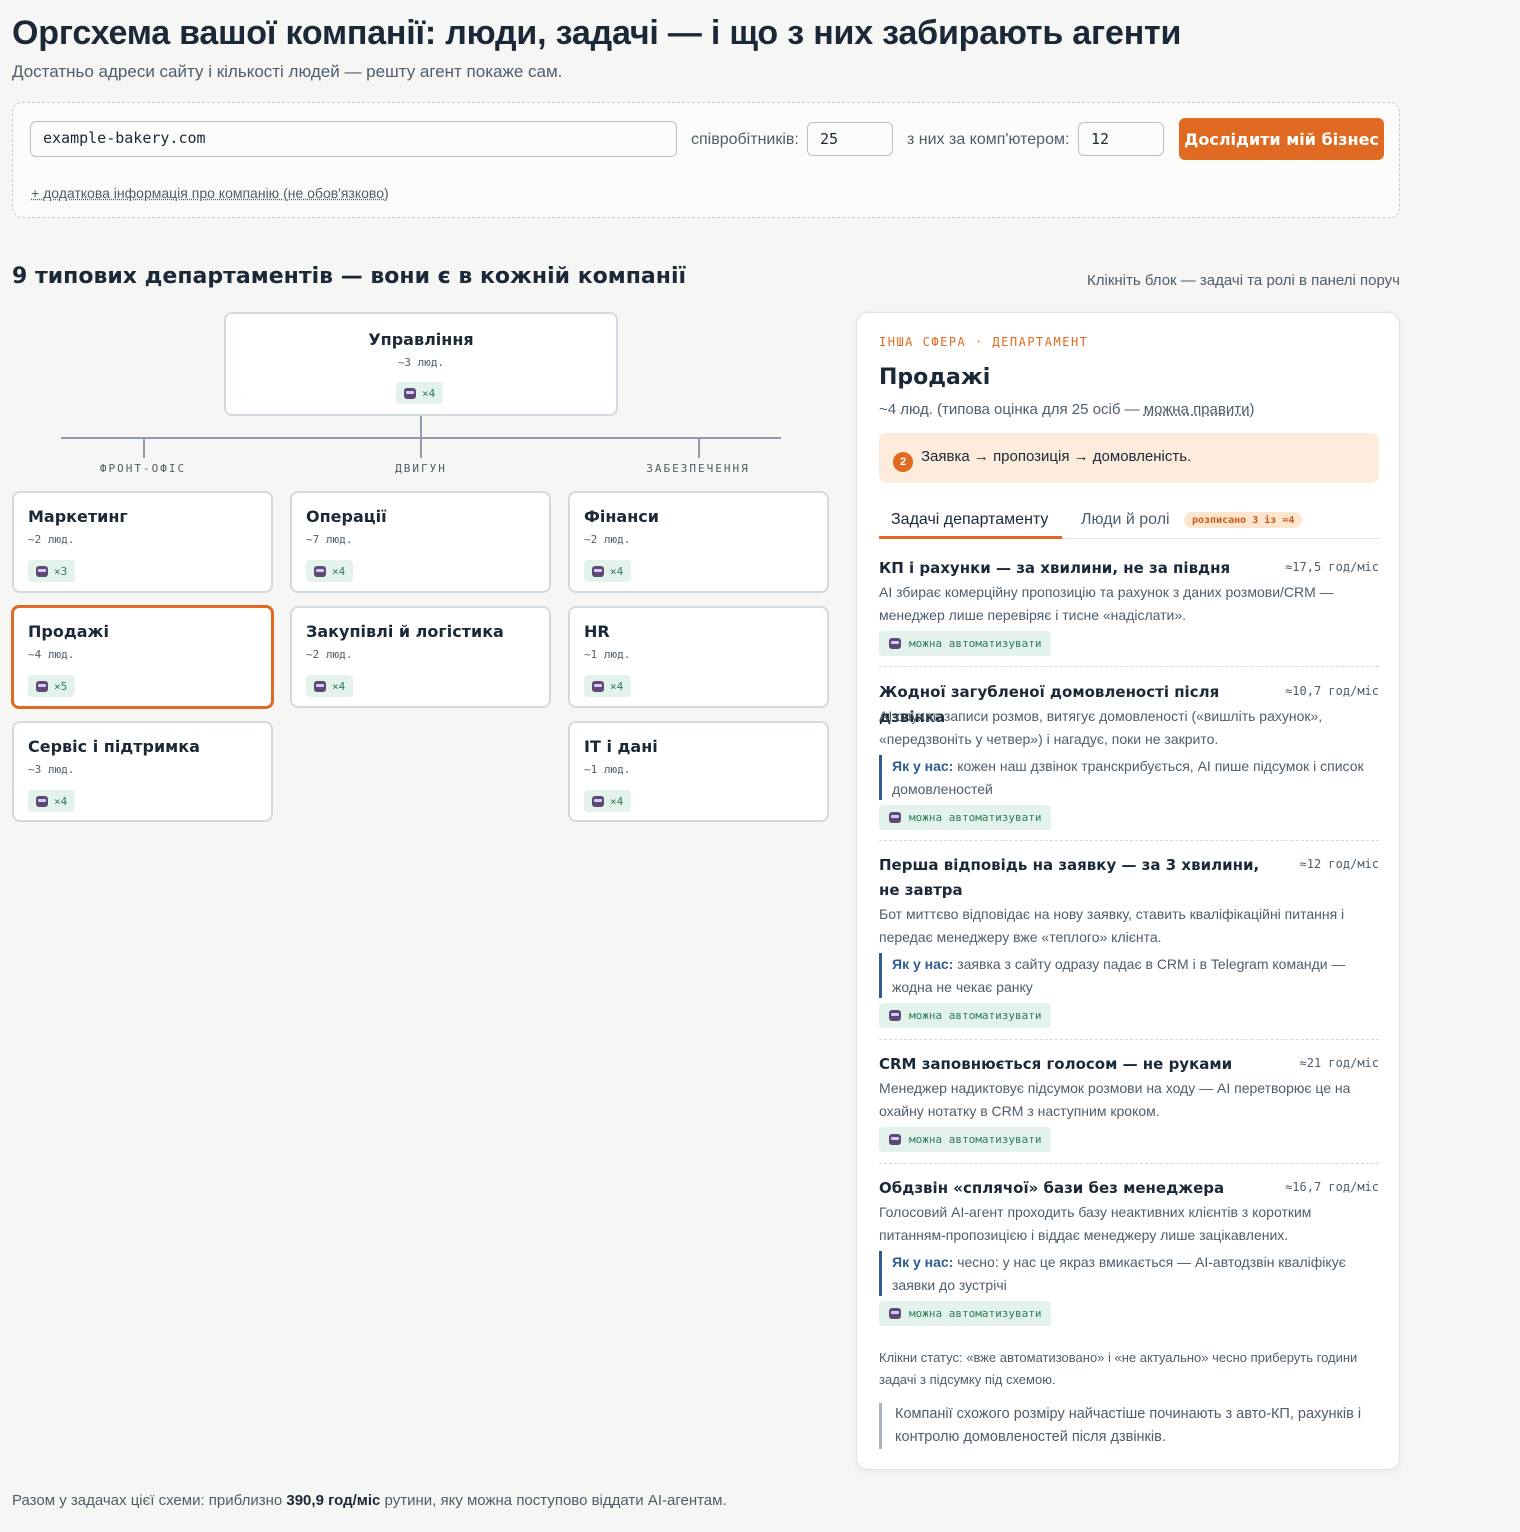  Describe the element at coordinates (329, 539) in the screenshot. I see `dept-people: ~7 люд.` at that location.